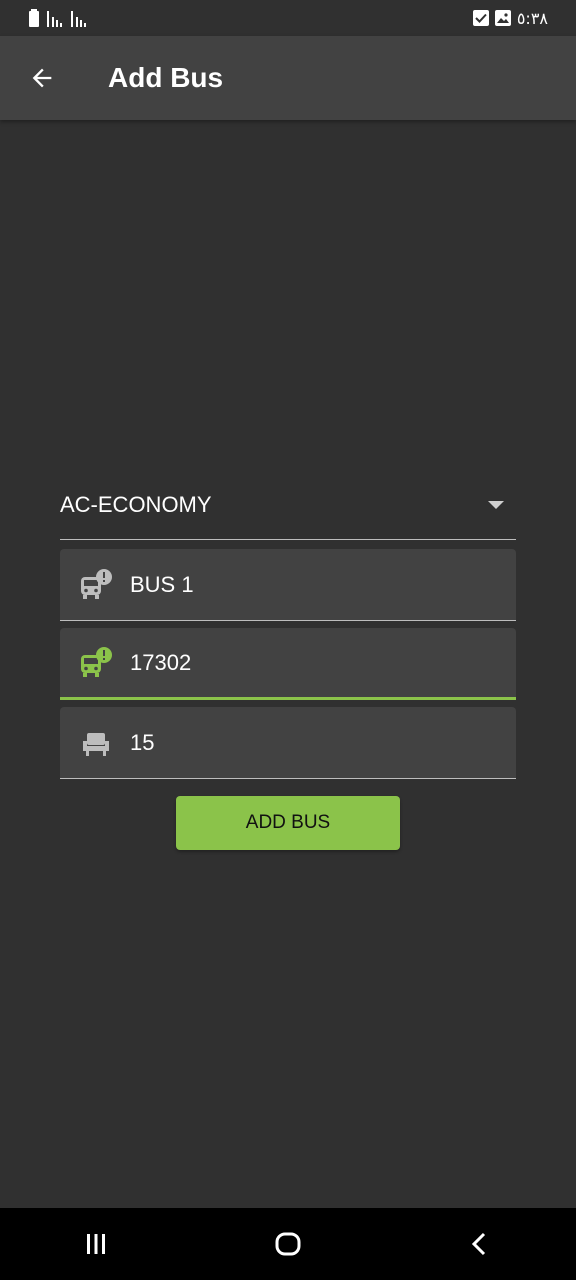 The image size is (576, 1280). I want to click on seats-value: 15, so click(142, 742).